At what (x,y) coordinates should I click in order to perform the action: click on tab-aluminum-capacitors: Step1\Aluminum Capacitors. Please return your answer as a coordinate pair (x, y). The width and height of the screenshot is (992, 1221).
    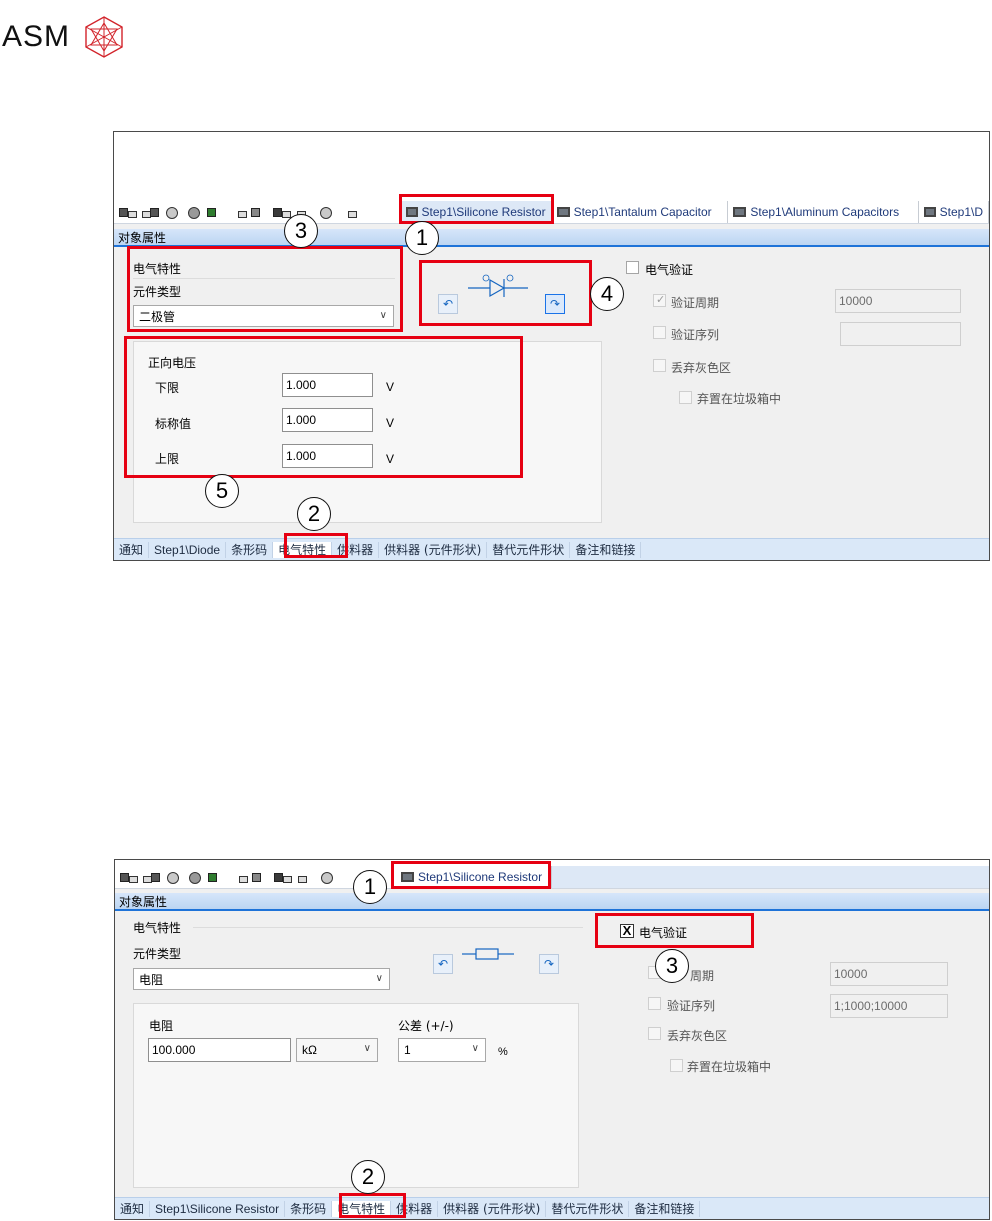
    Looking at the image, I should click on (824, 212).